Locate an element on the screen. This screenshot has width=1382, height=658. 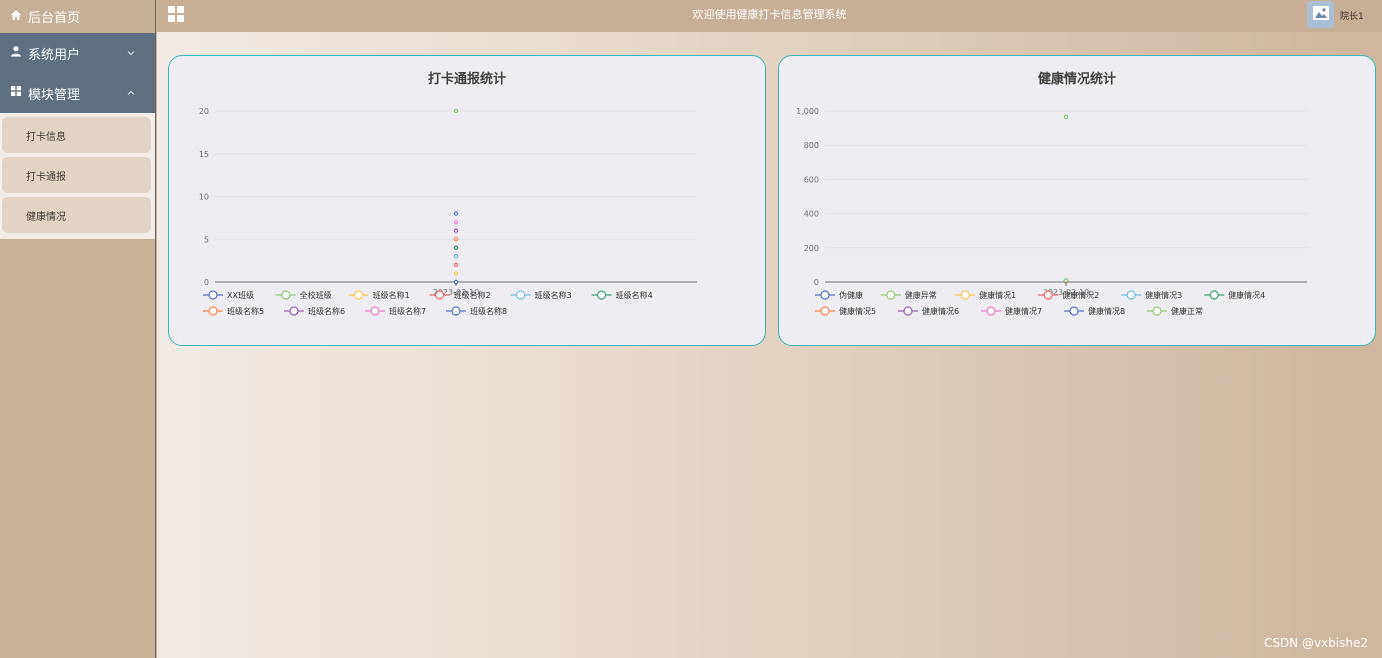
y-tick-label: 15 is located at coordinates (204, 154).